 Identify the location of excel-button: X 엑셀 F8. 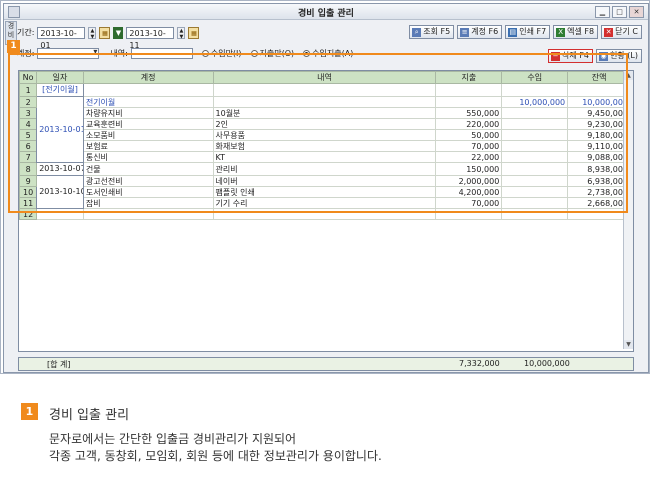
(576, 32).